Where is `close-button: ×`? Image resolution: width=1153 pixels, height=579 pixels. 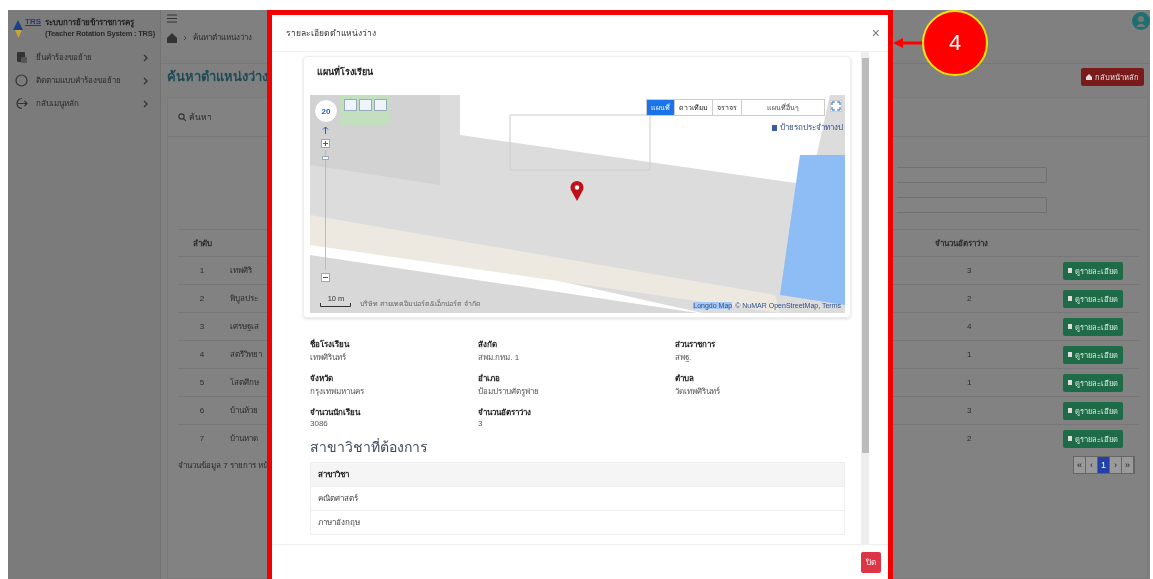
close-button: × is located at coordinates (875, 33).